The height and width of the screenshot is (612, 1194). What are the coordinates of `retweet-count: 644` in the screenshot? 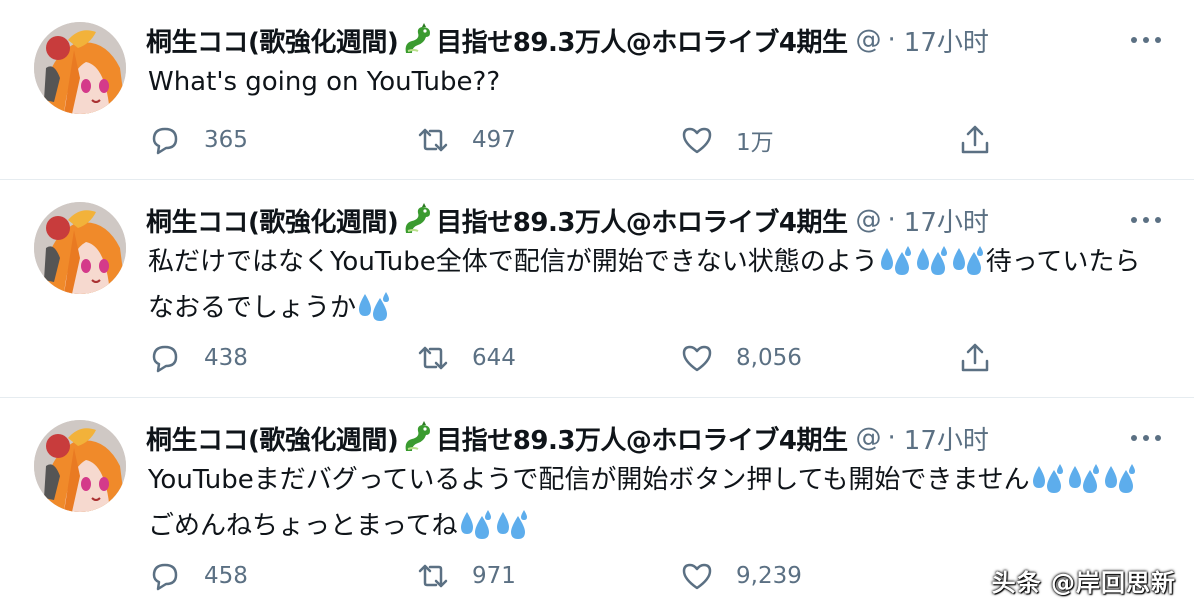 It's located at (494, 358).